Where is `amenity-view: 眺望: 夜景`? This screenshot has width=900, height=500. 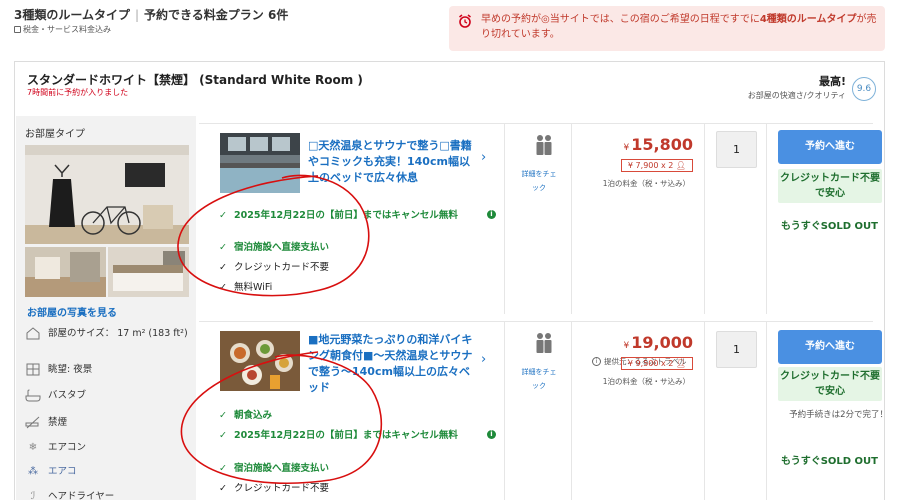 amenity-view: 眺望: 夜景 is located at coordinates (107, 369).